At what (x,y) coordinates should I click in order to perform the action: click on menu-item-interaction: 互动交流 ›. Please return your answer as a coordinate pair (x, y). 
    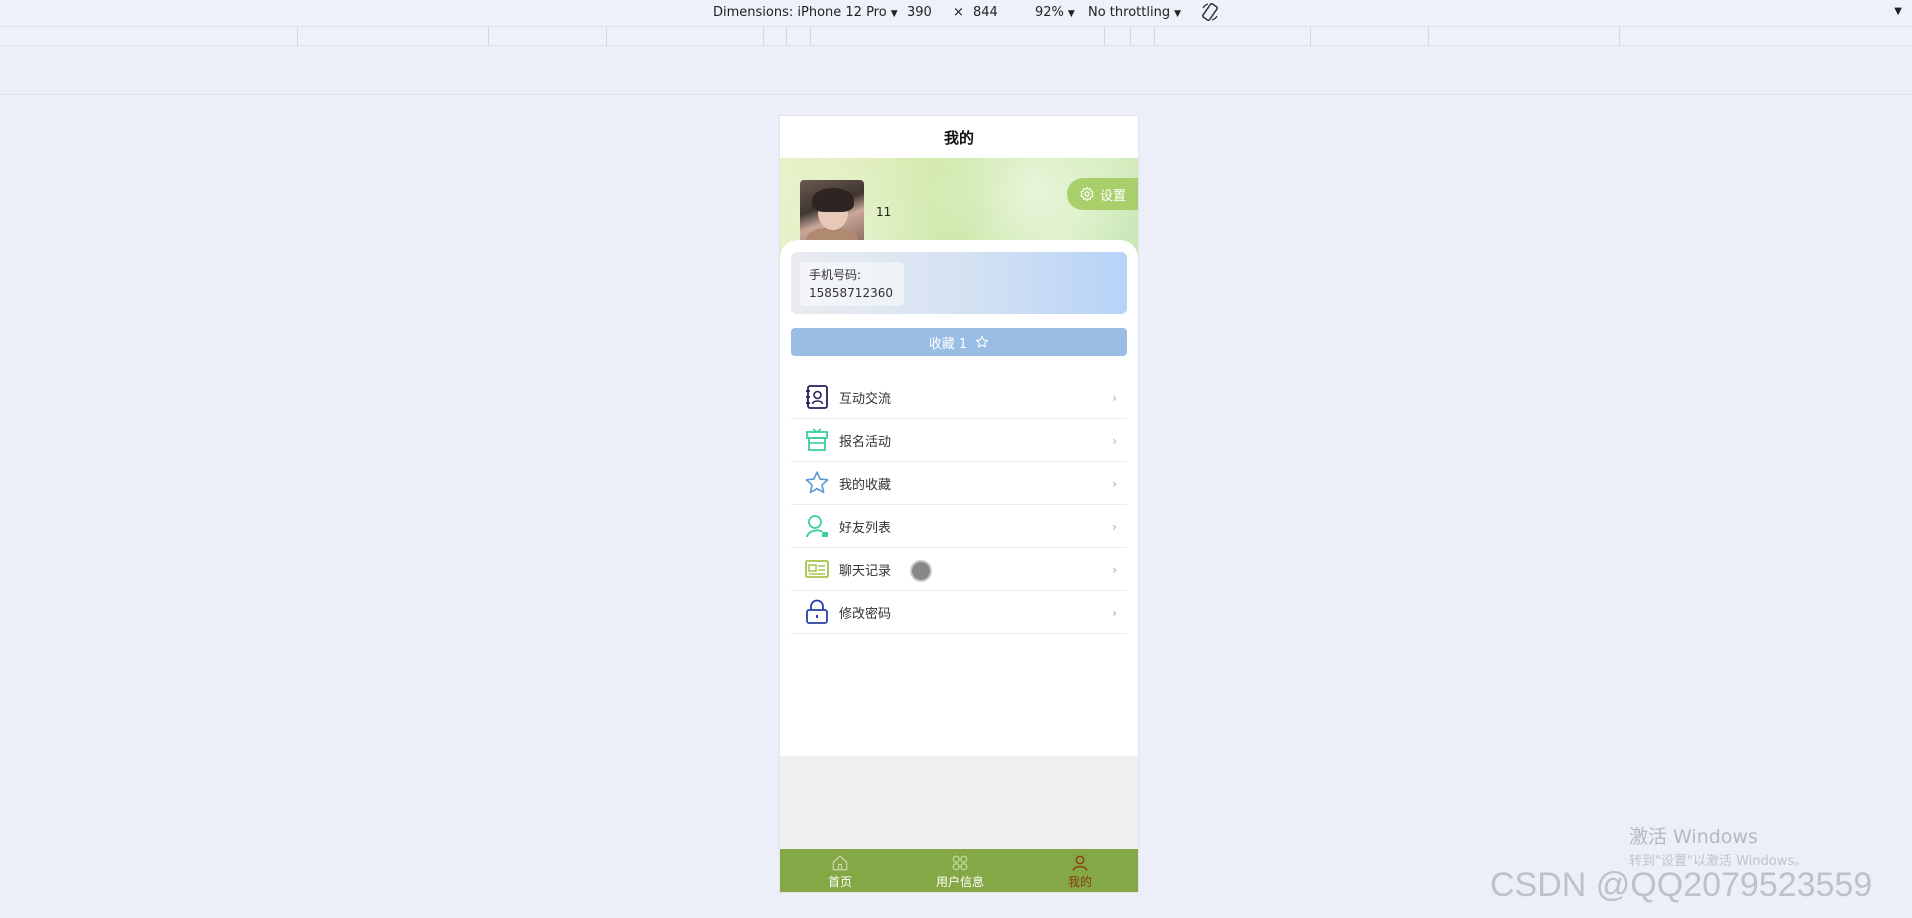
    Looking at the image, I should click on (959, 397).